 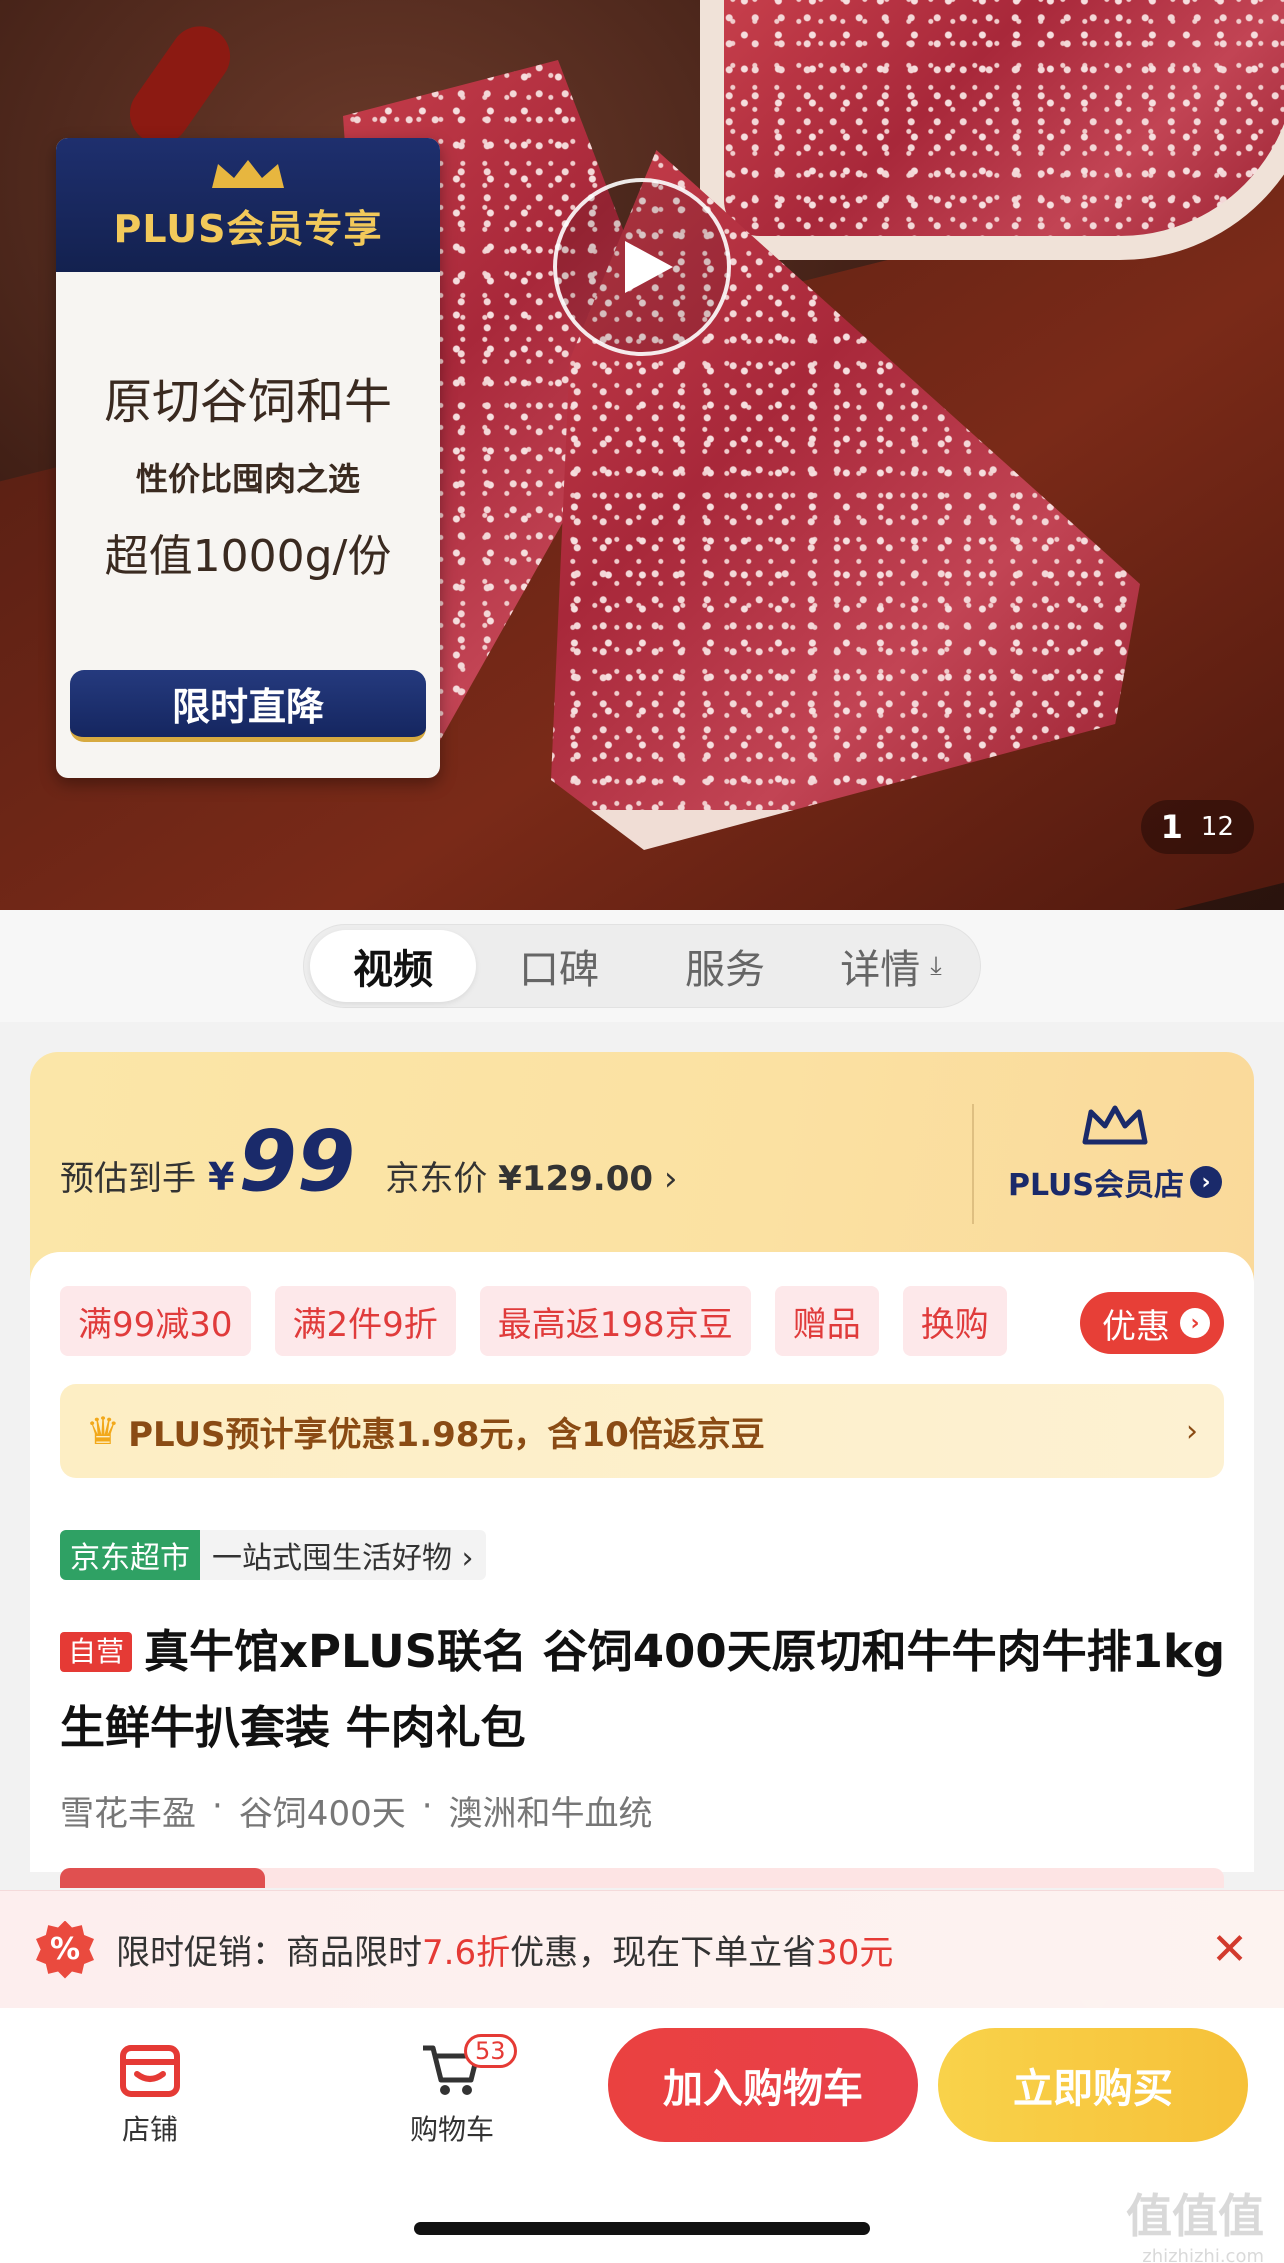 I want to click on feature-item: 澳洲和牛血统, so click(x=550, y=1814).